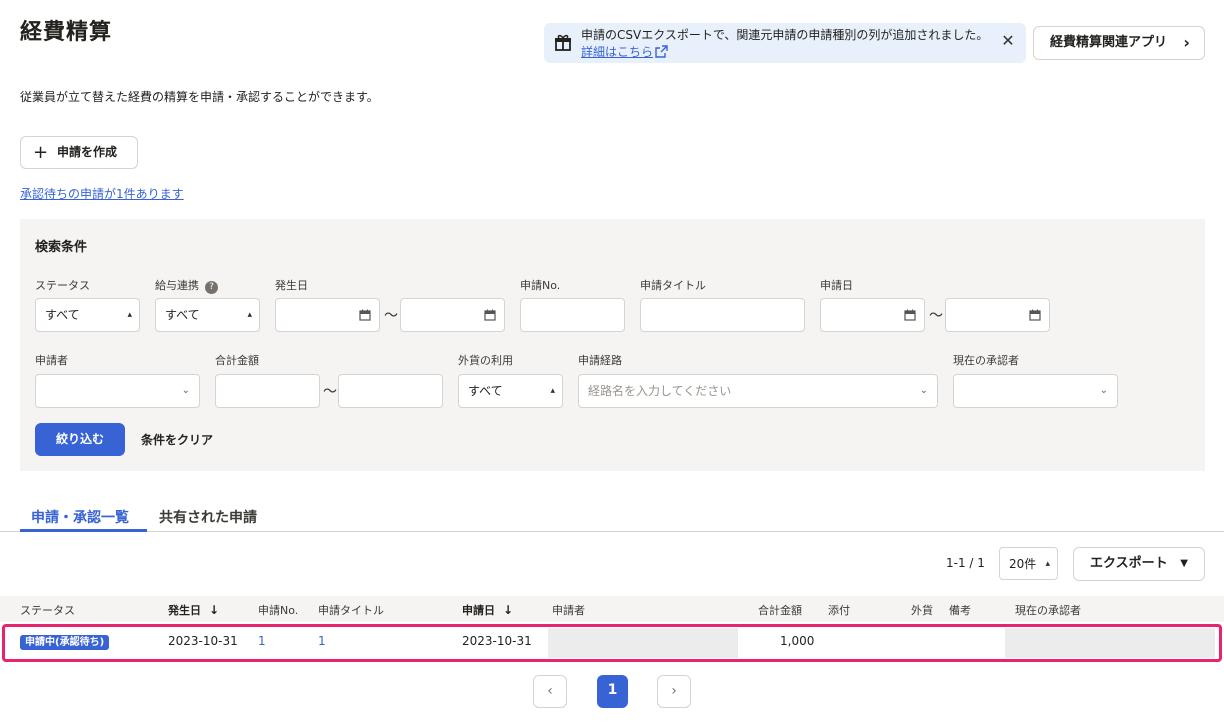 This screenshot has height=726, width=1224. Describe the element at coordinates (997, 315) in the screenshot. I see `application-date-to` at that location.